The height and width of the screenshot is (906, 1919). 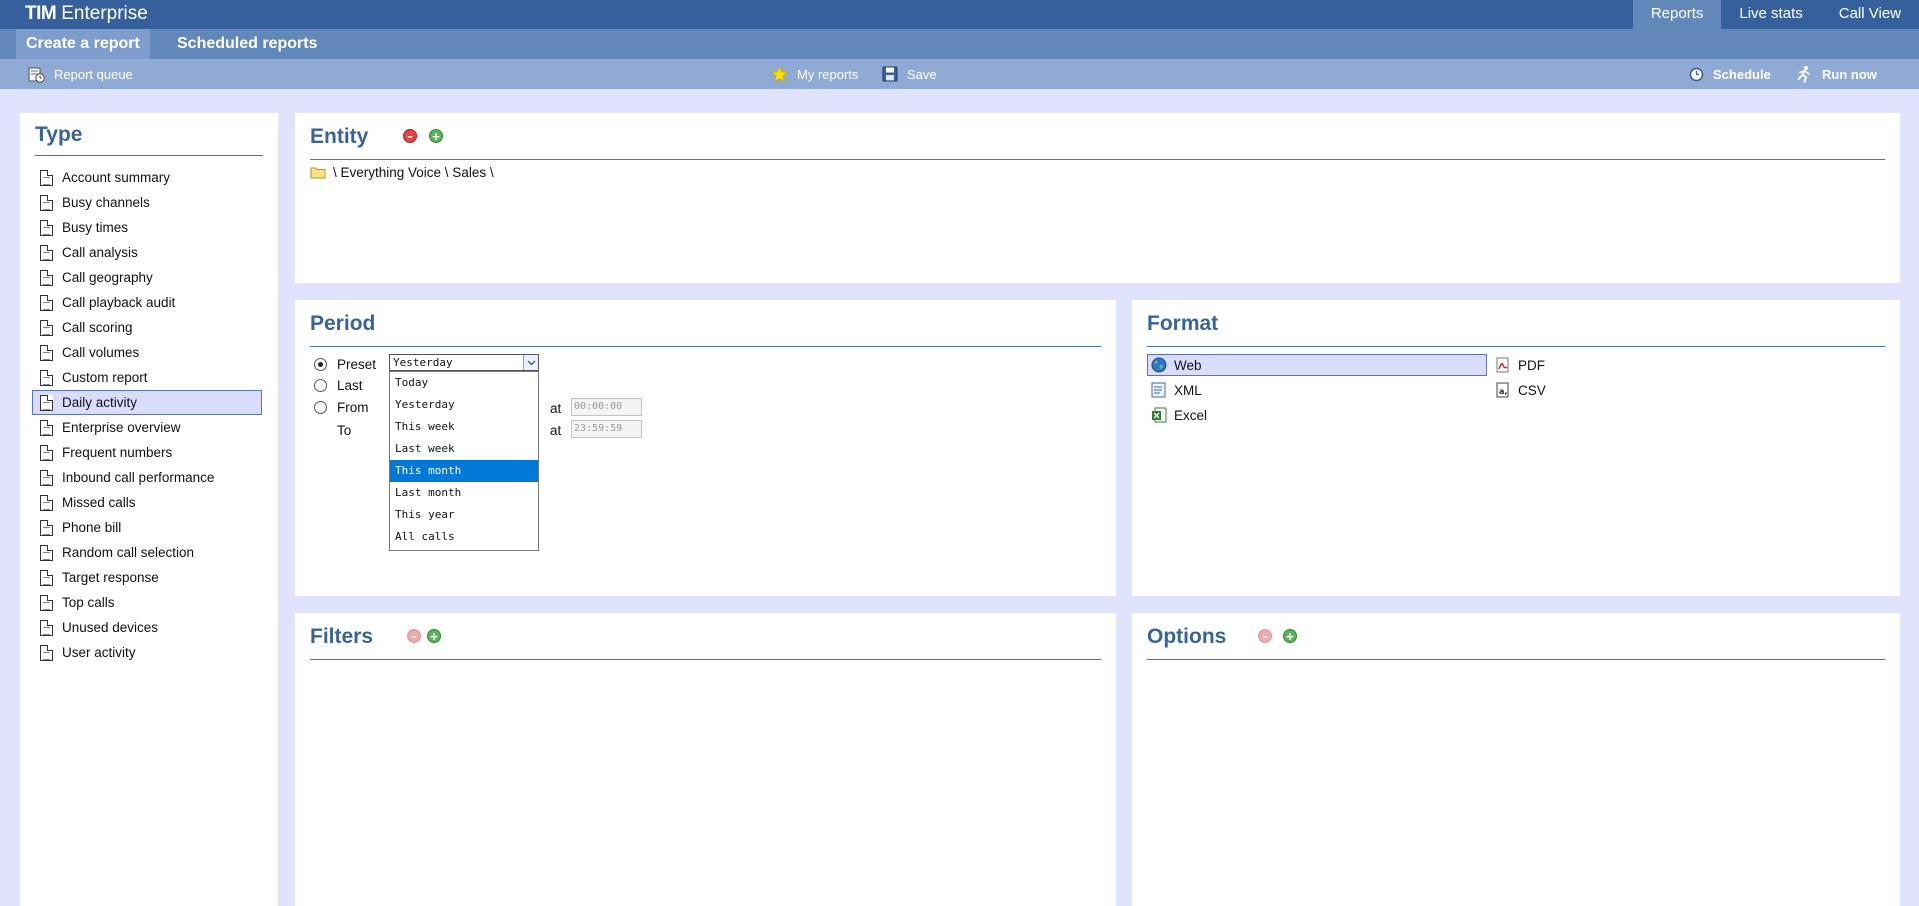 I want to click on save-label: Save, so click(x=922, y=74).